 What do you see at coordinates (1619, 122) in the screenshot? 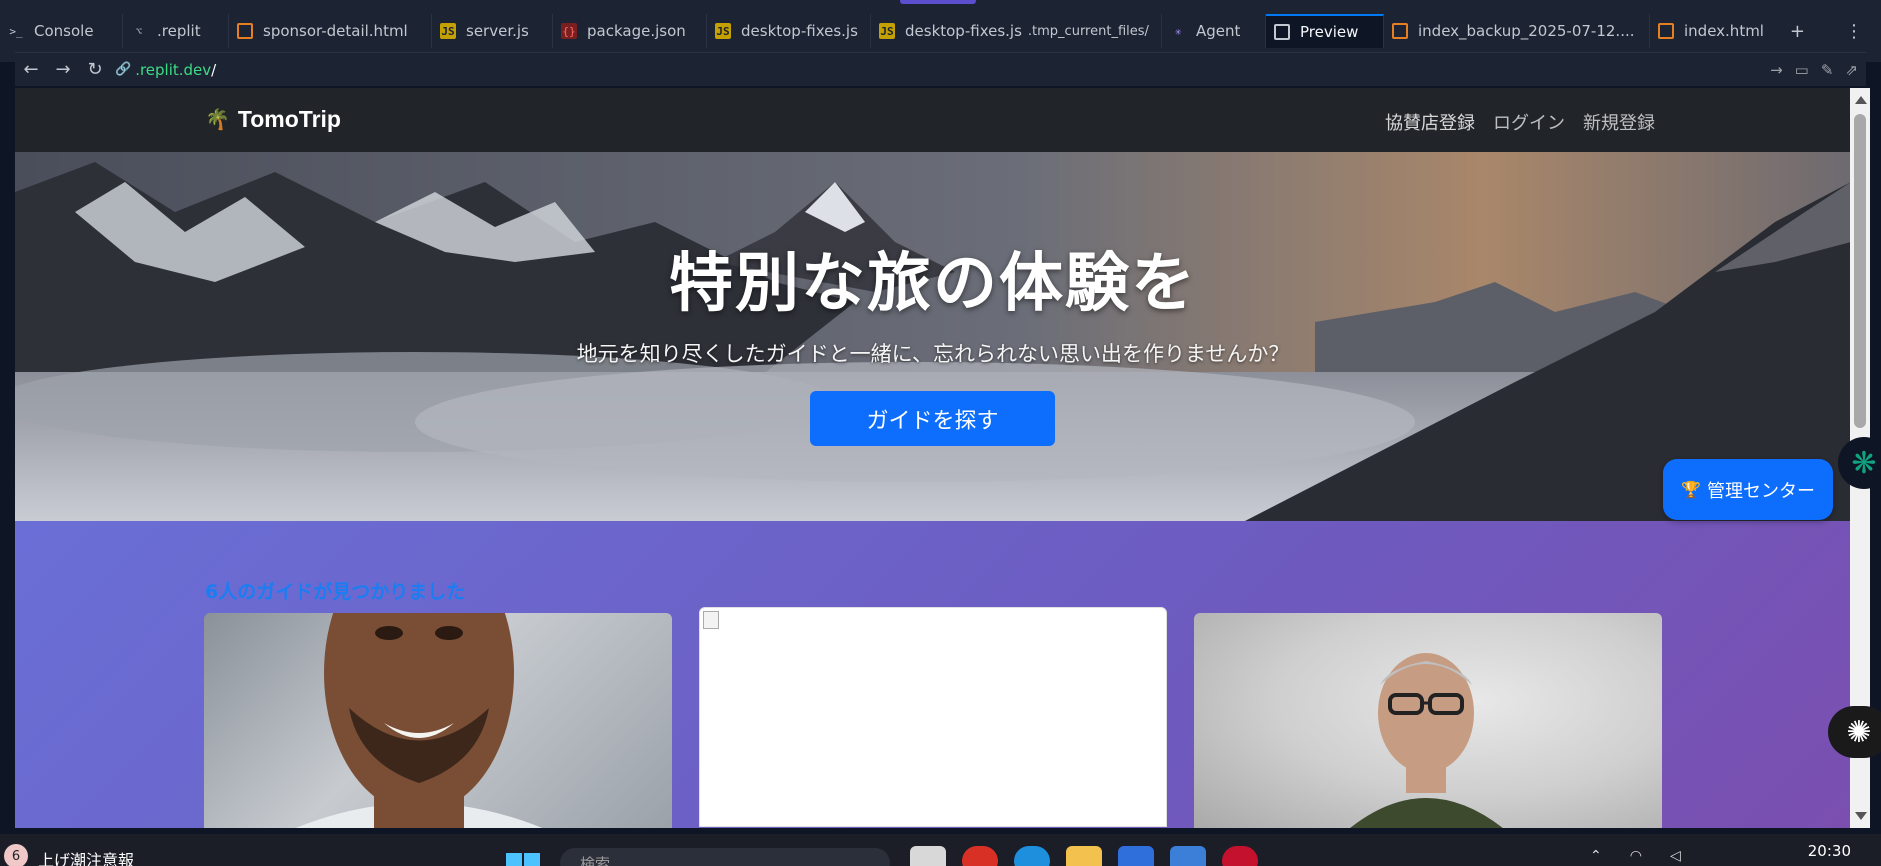
I see `nav-link-signup: 新規登録` at bounding box center [1619, 122].